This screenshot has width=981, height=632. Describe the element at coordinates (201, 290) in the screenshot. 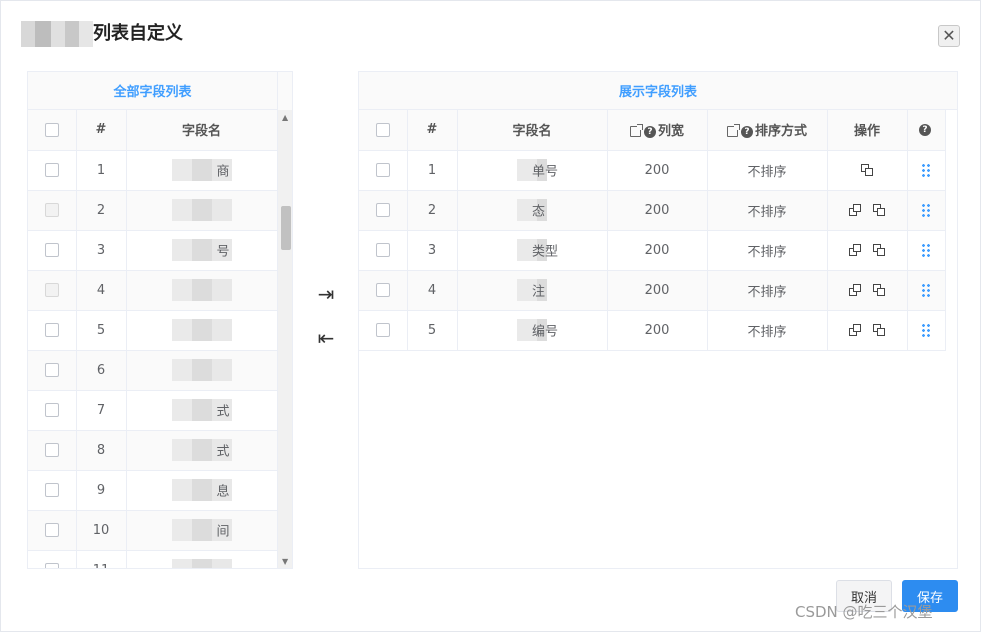

I see `field-name-redacted` at that location.